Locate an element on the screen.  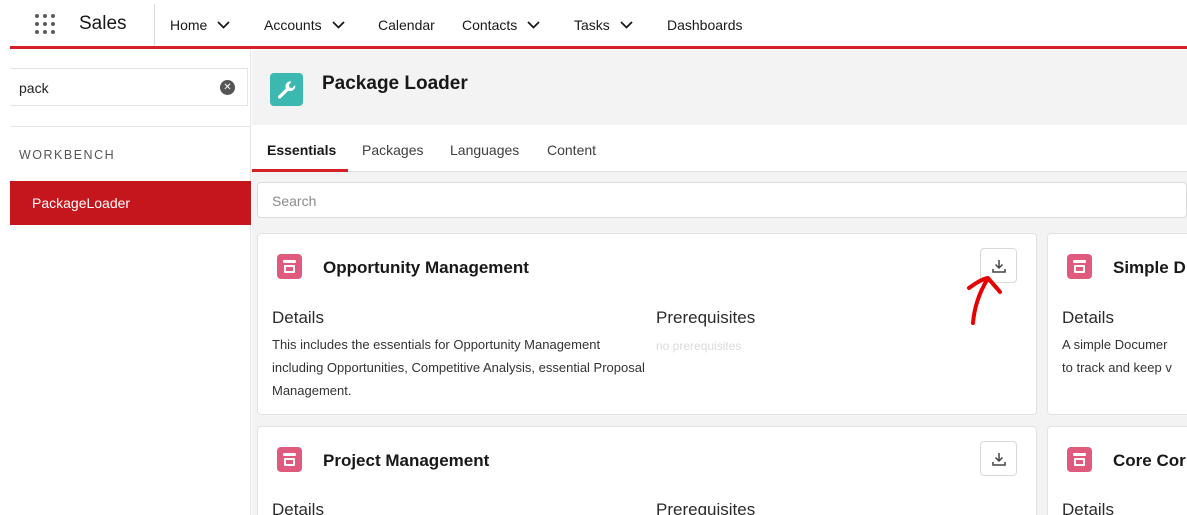
package-search-input: Search is located at coordinates (722, 200).